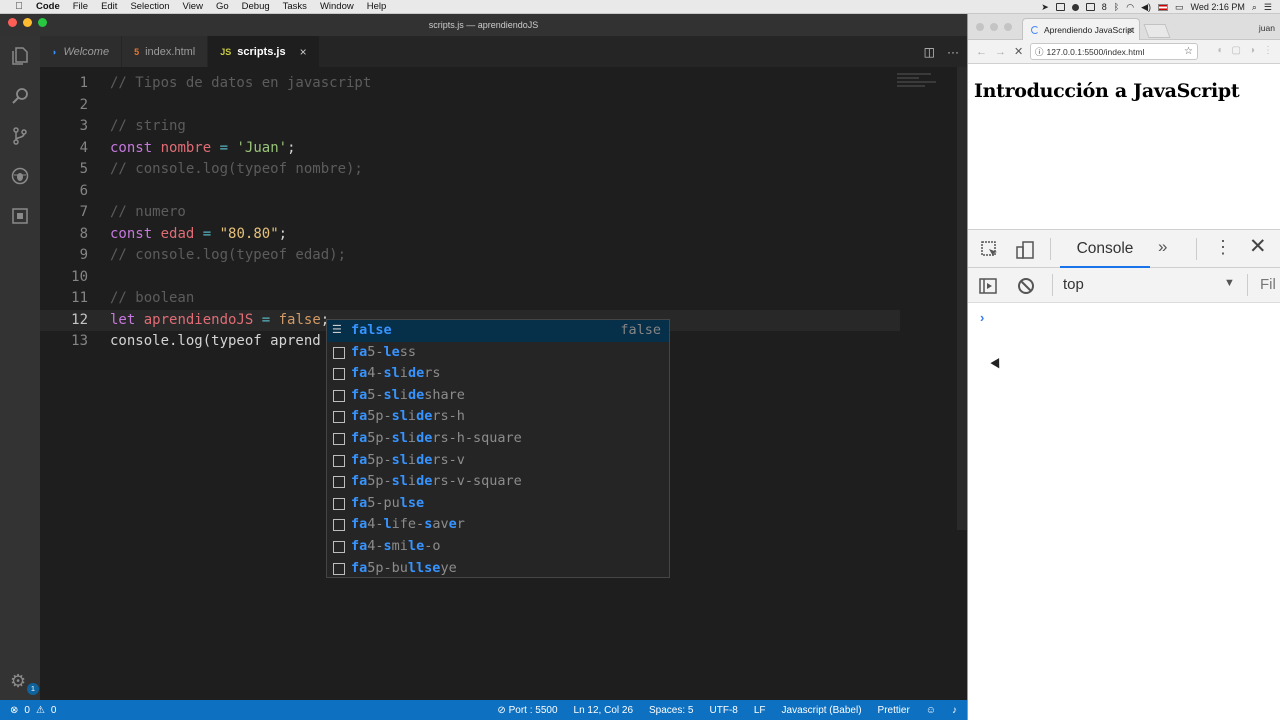 The height and width of the screenshot is (720, 1280). What do you see at coordinates (1039, 52) in the screenshot?
I see `info-icon: ⓘ` at bounding box center [1039, 52].